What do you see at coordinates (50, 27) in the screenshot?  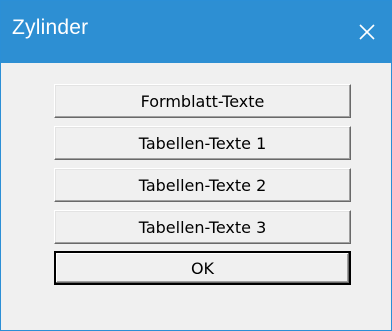 I see `window-title: Zylinder` at bounding box center [50, 27].